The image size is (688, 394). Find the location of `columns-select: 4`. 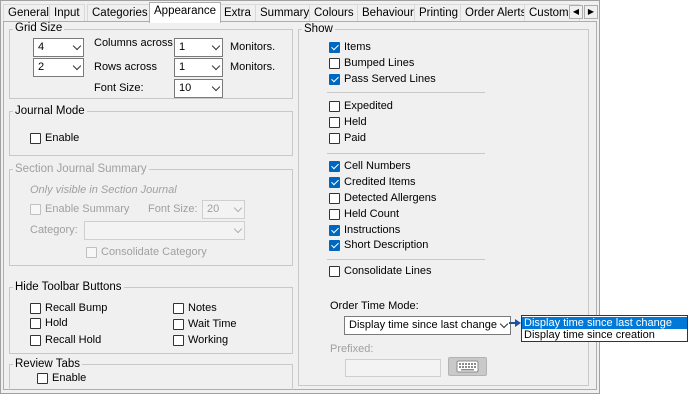

columns-select: 4 is located at coordinates (58, 47).